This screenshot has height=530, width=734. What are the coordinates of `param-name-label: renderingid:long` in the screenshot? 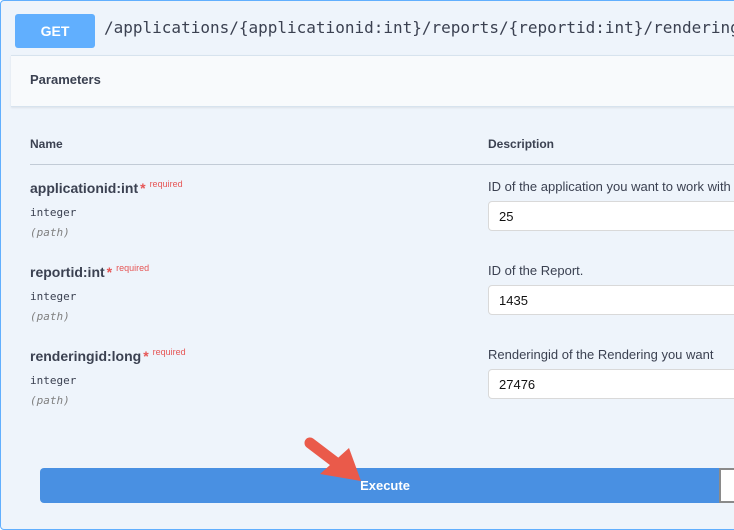 It's located at (86, 356).